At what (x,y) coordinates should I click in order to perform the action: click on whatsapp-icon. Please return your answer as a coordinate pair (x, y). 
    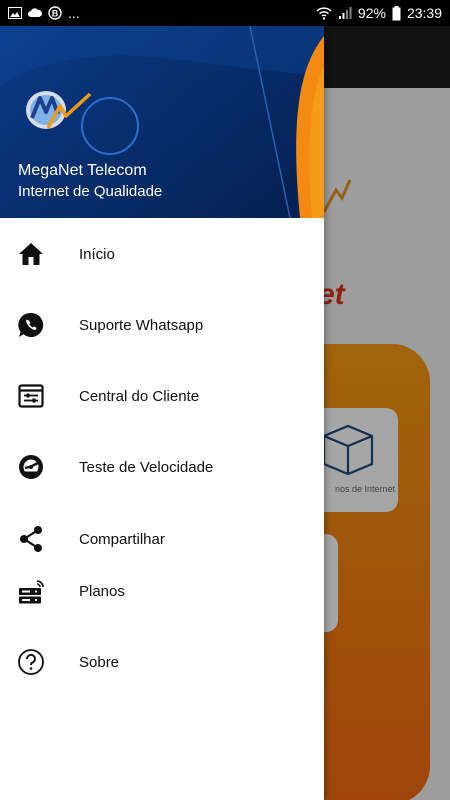
    Looking at the image, I should click on (31, 325).